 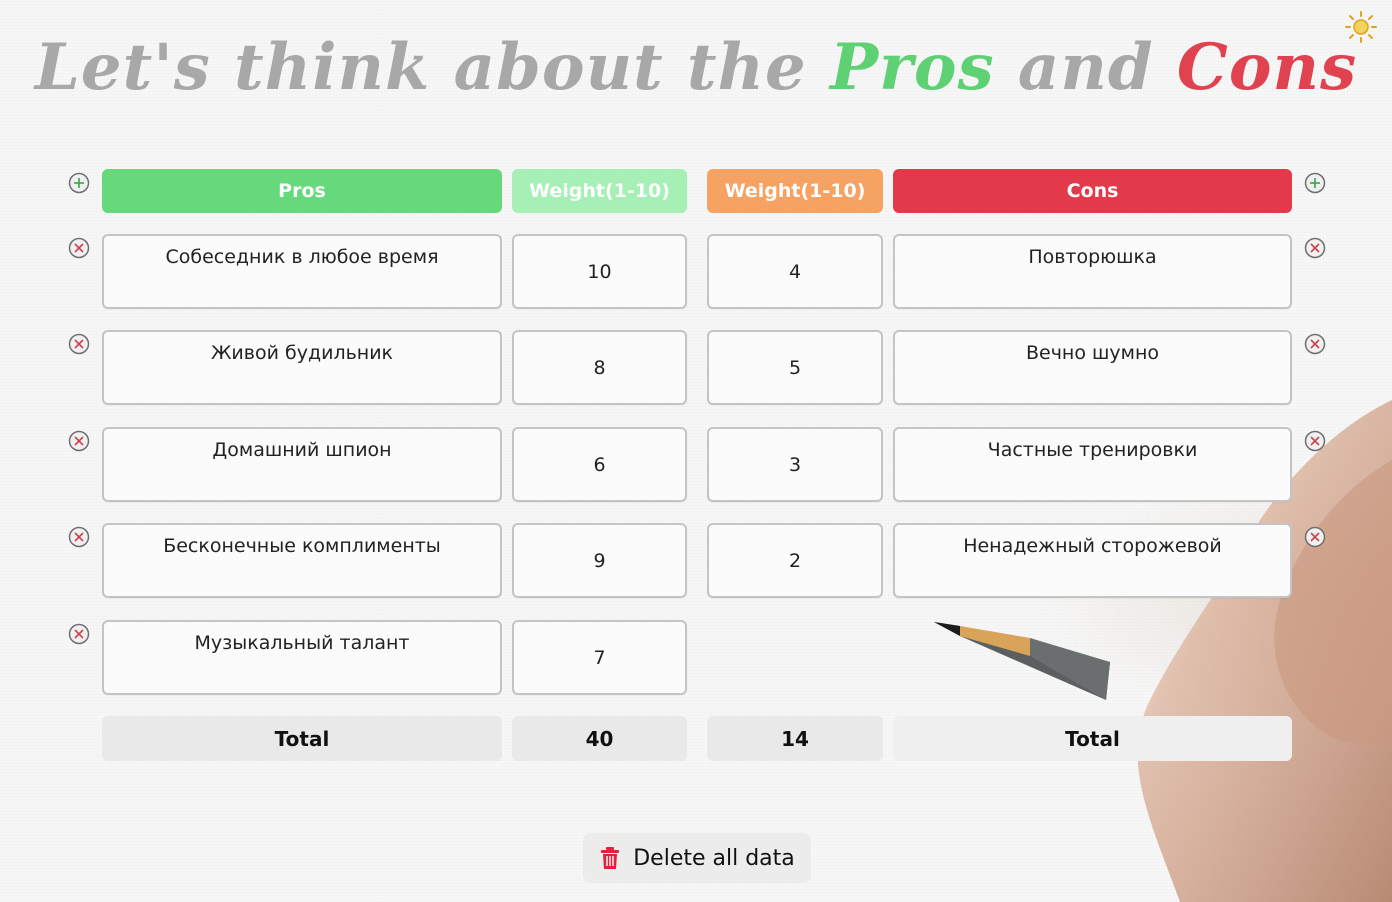 I want to click on con-text-field: Частные тренировки, so click(x=1092, y=464).